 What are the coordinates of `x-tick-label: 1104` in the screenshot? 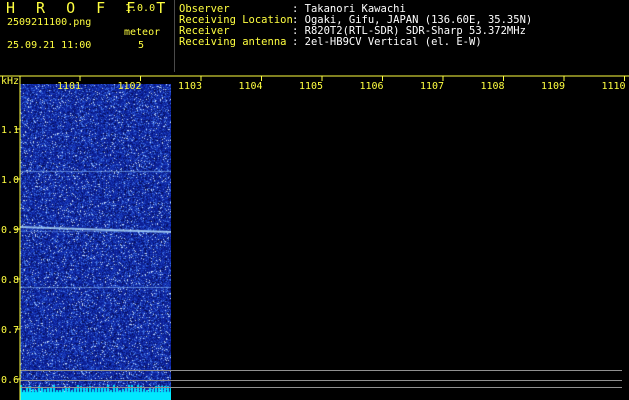 It's located at (251, 86).